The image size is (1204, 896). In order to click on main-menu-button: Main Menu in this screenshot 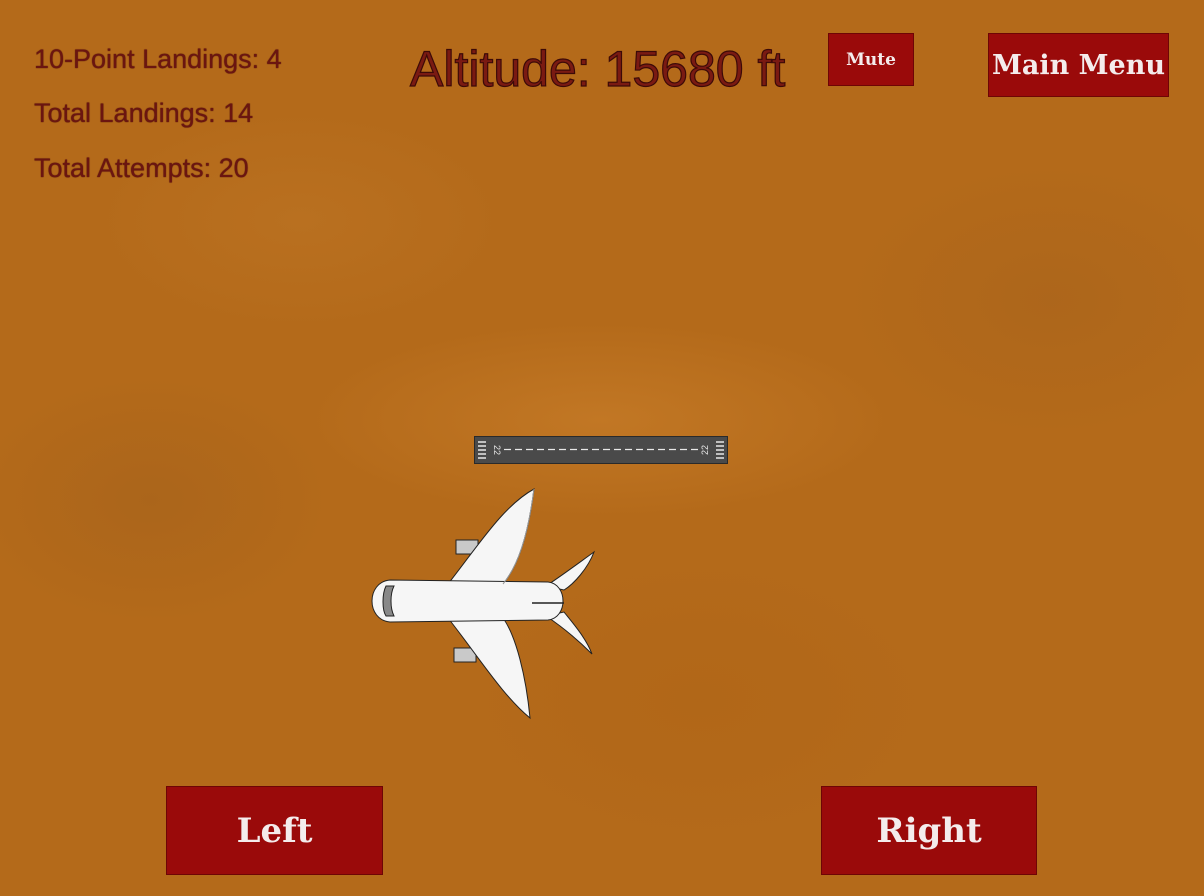, I will do `click(1078, 65)`.